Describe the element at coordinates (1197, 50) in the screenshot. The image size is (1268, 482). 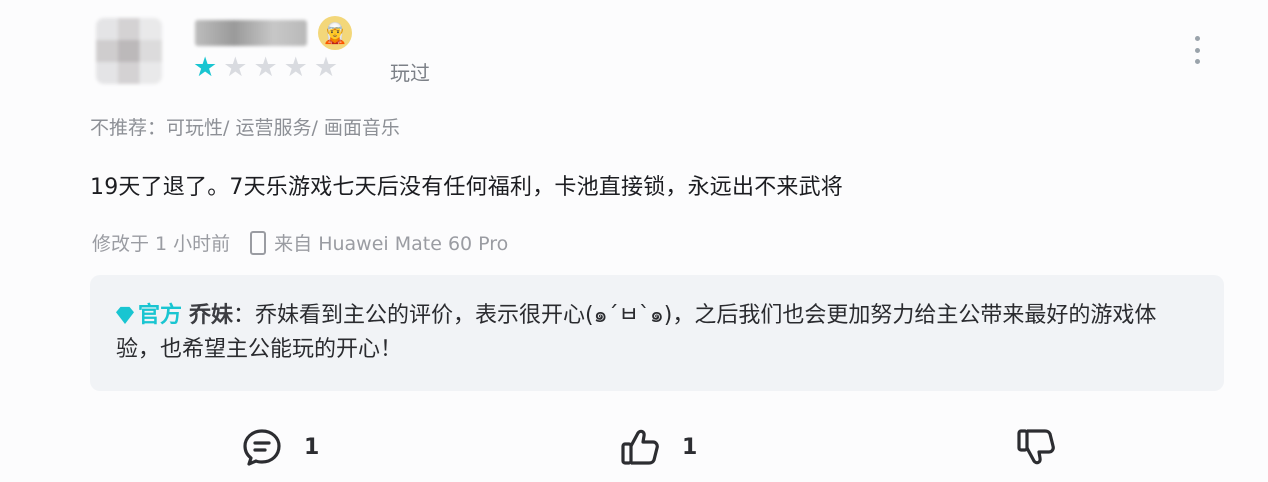
I see `more-icon` at that location.